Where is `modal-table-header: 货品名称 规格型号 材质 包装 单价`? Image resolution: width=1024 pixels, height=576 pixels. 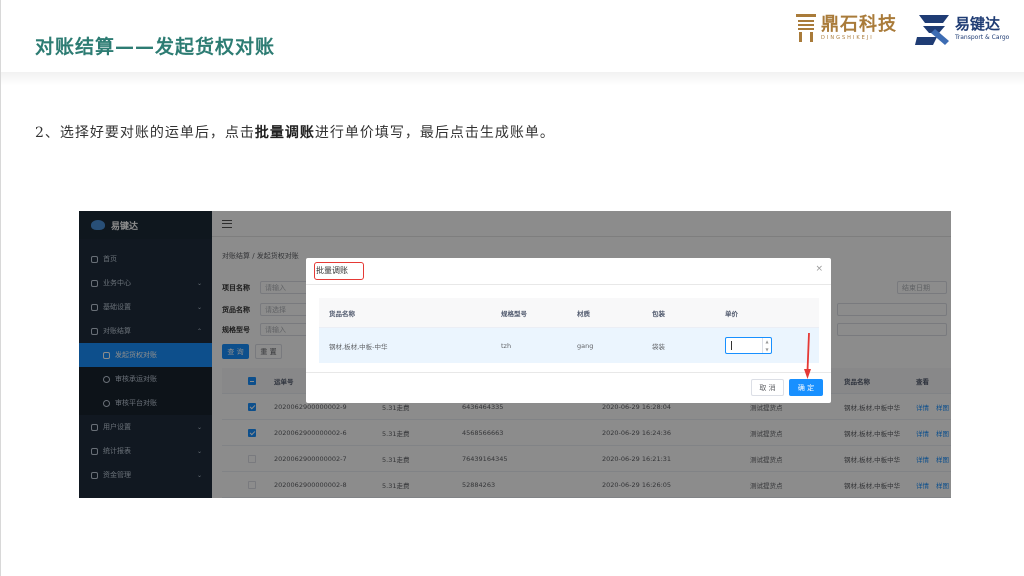
modal-table-header: 货品名称 规格型号 材质 包装 单价 is located at coordinates (569, 313).